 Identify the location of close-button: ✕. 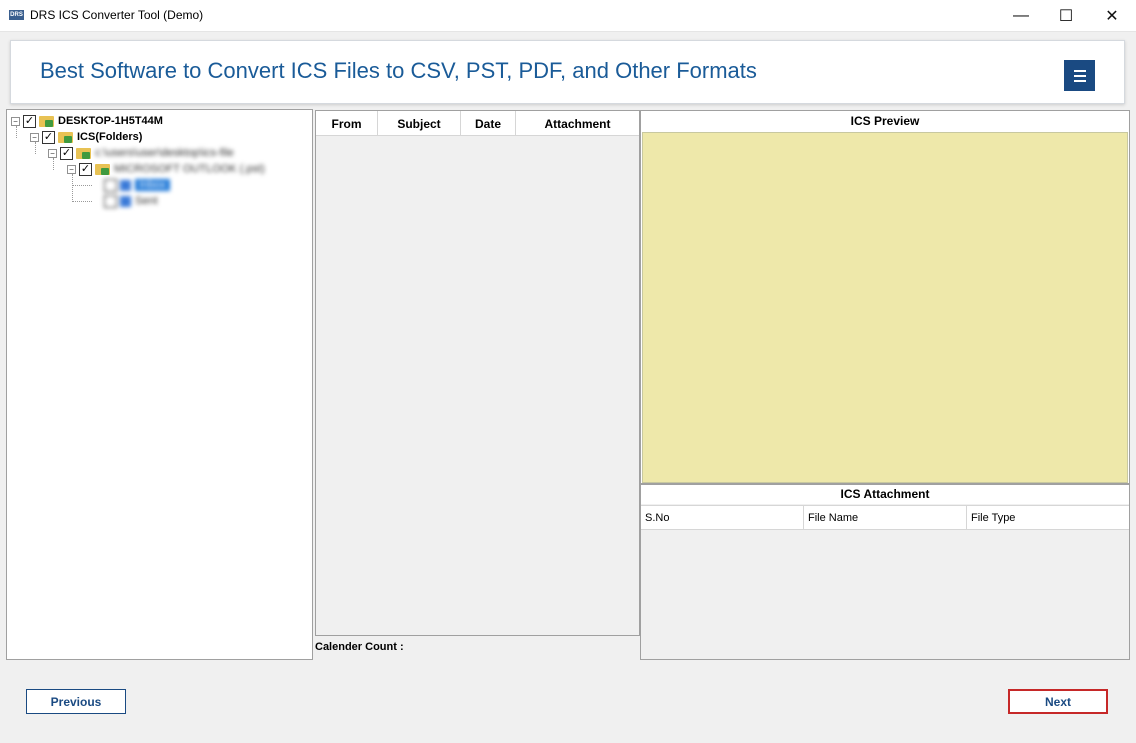
(1112, 16).